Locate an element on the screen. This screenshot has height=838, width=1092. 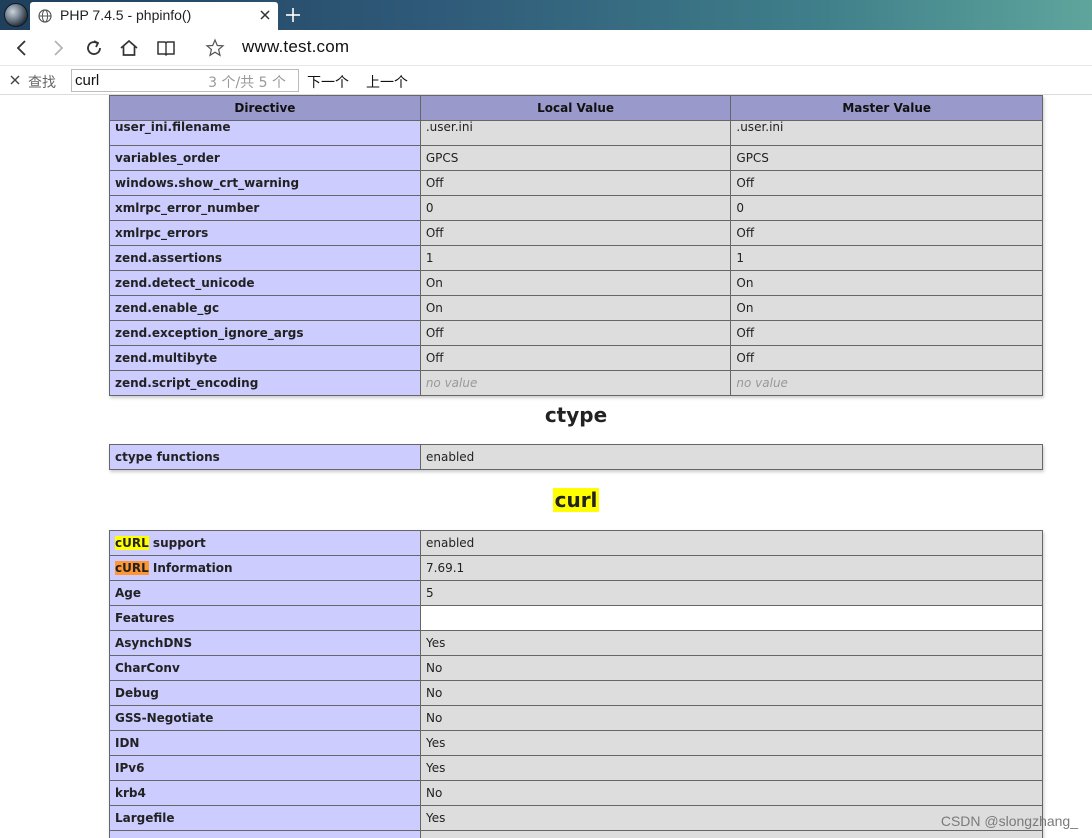
table-row is located at coordinates (576, 834).